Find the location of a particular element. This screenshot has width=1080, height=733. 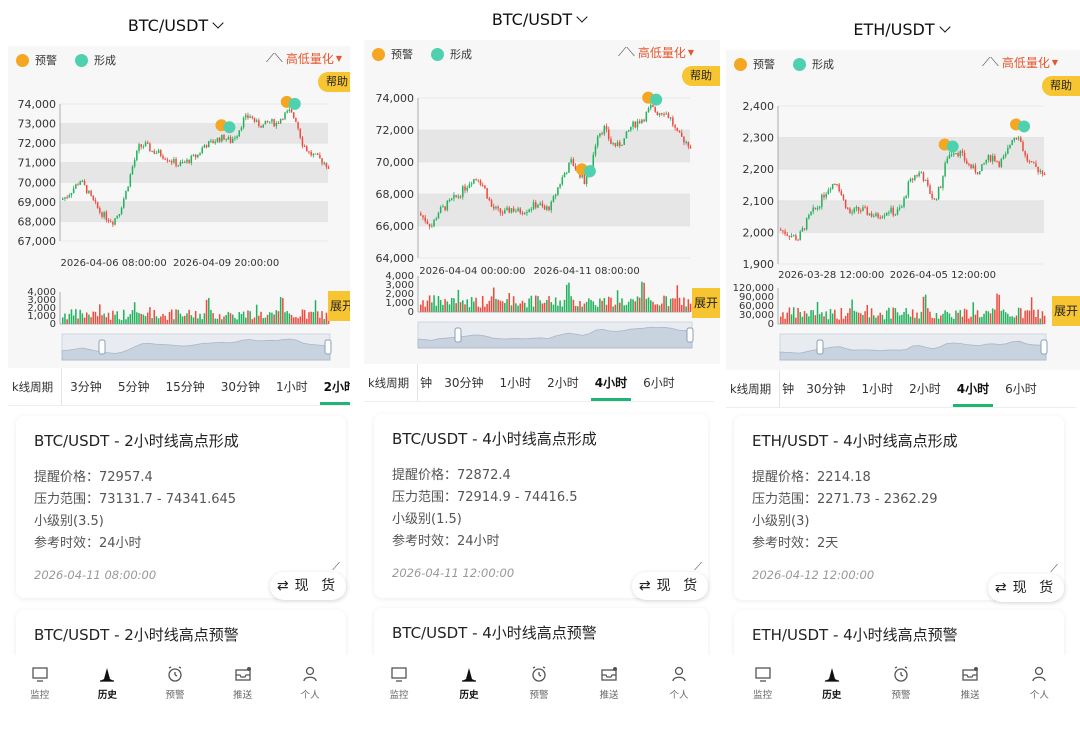

price-row: 提醒价格：72872.4 is located at coordinates (451, 475).